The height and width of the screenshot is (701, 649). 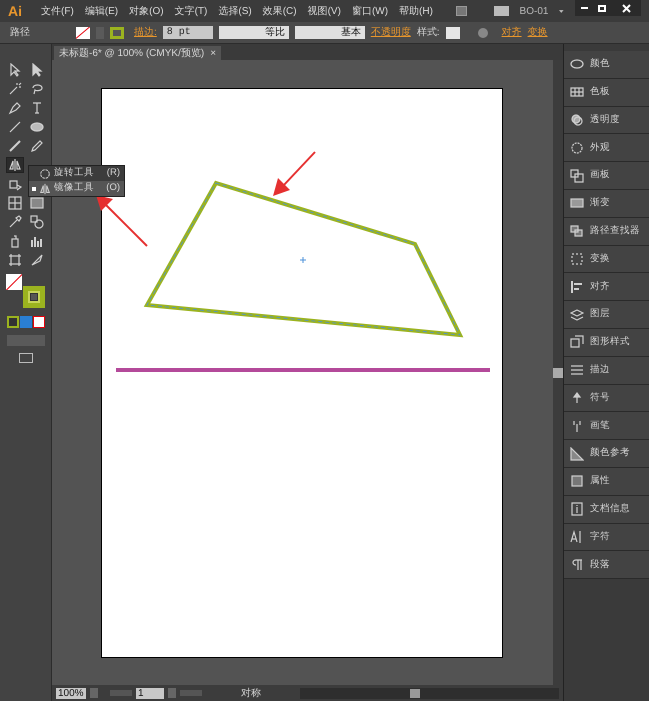 I want to click on panel-item: 画板, so click(x=606, y=176).